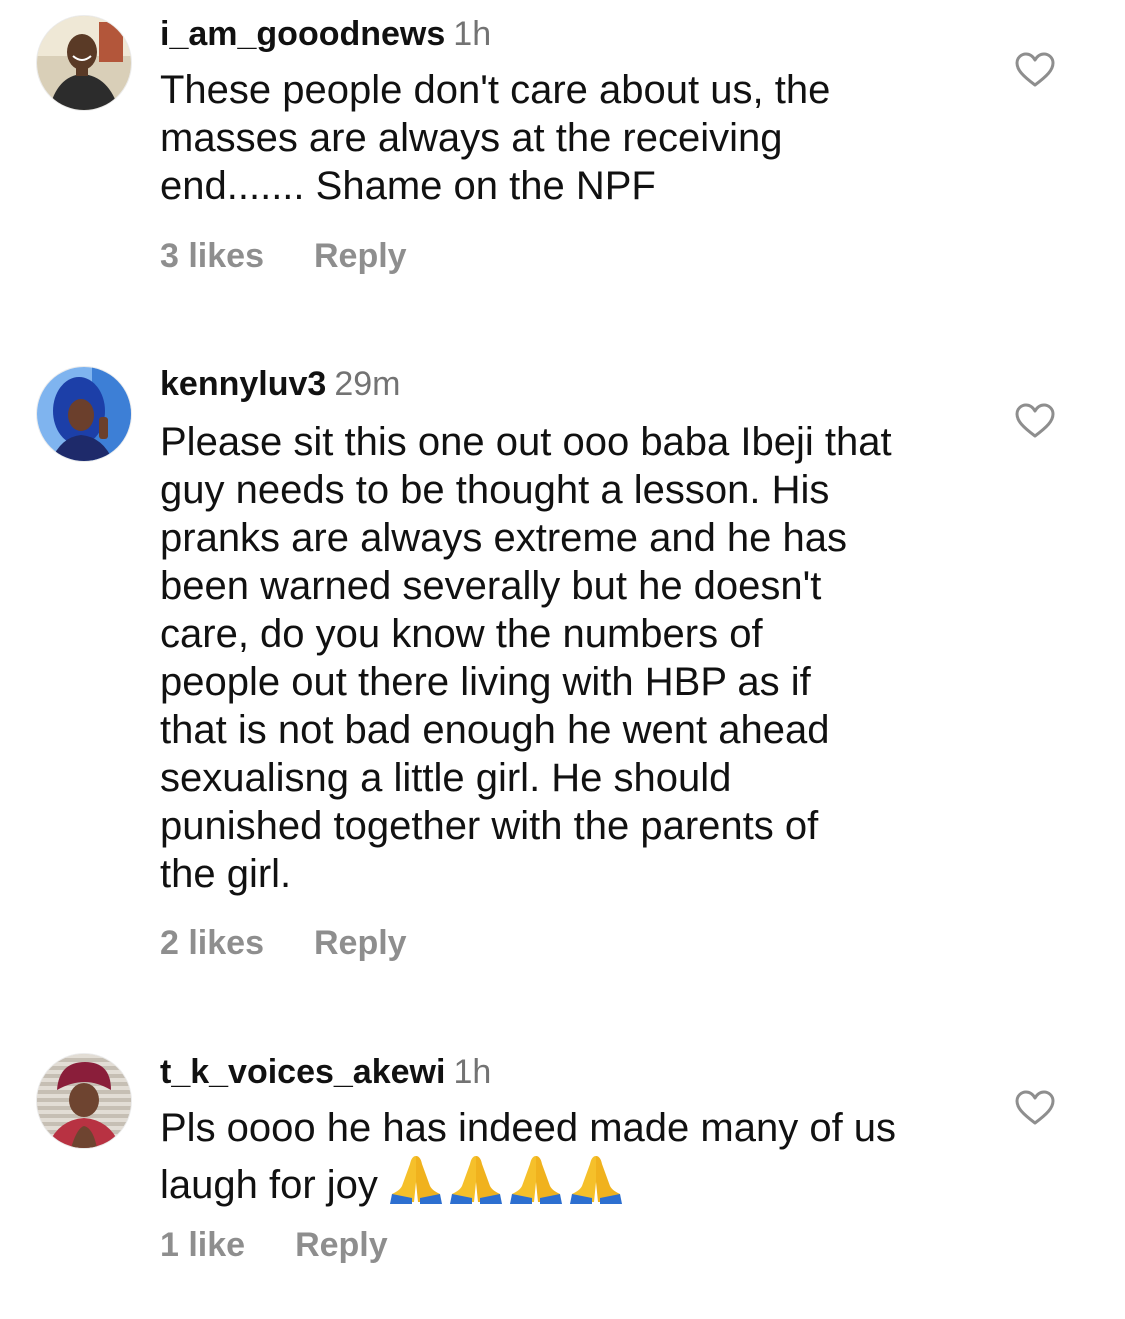 Image resolution: width=1125 pixels, height=1319 pixels. Describe the element at coordinates (283, 256) in the screenshot. I see `comment-meta: 3 likes Reply` at that location.